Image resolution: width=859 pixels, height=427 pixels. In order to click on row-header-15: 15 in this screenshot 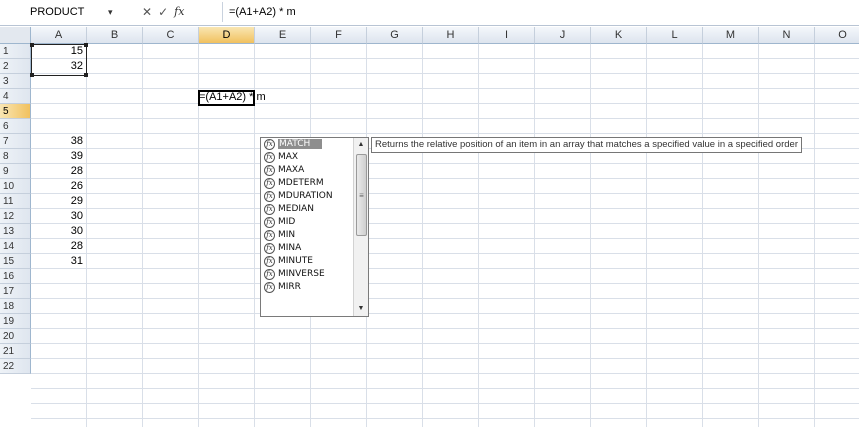, I will do `click(15, 261)`.